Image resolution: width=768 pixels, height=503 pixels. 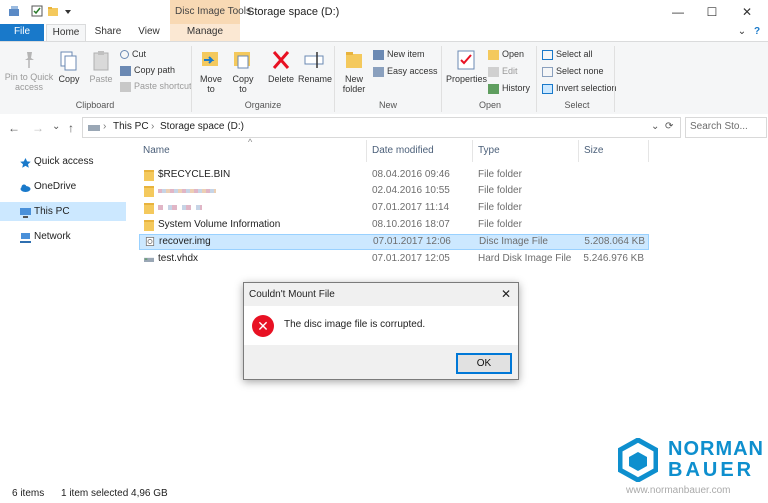 I want to click on file-name: recover.img, so click(x=185, y=241).